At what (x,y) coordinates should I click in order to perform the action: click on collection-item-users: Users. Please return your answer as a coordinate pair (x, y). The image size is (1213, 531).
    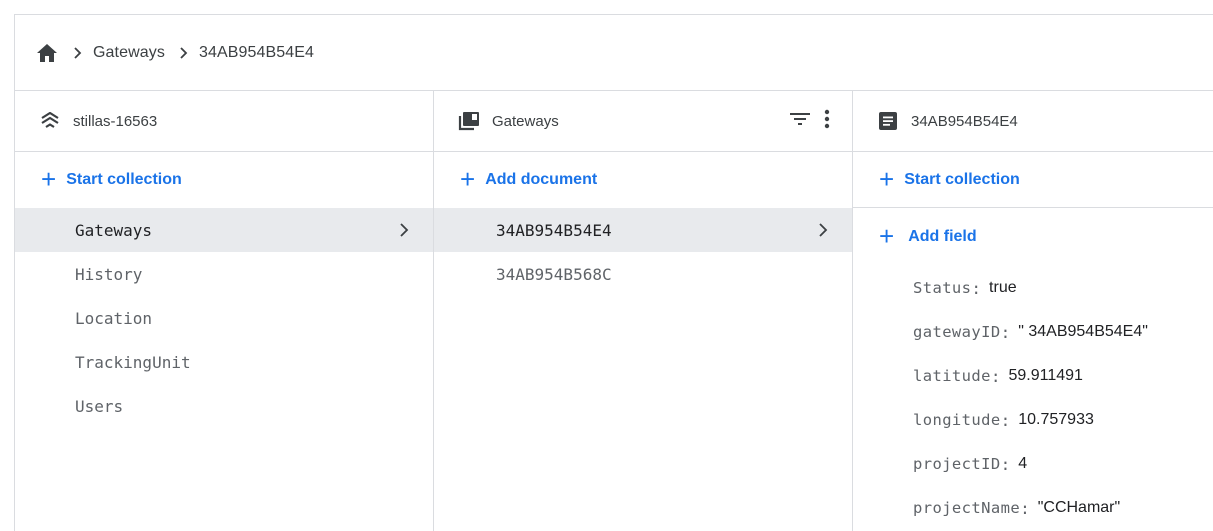
    Looking at the image, I should click on (224, 406).